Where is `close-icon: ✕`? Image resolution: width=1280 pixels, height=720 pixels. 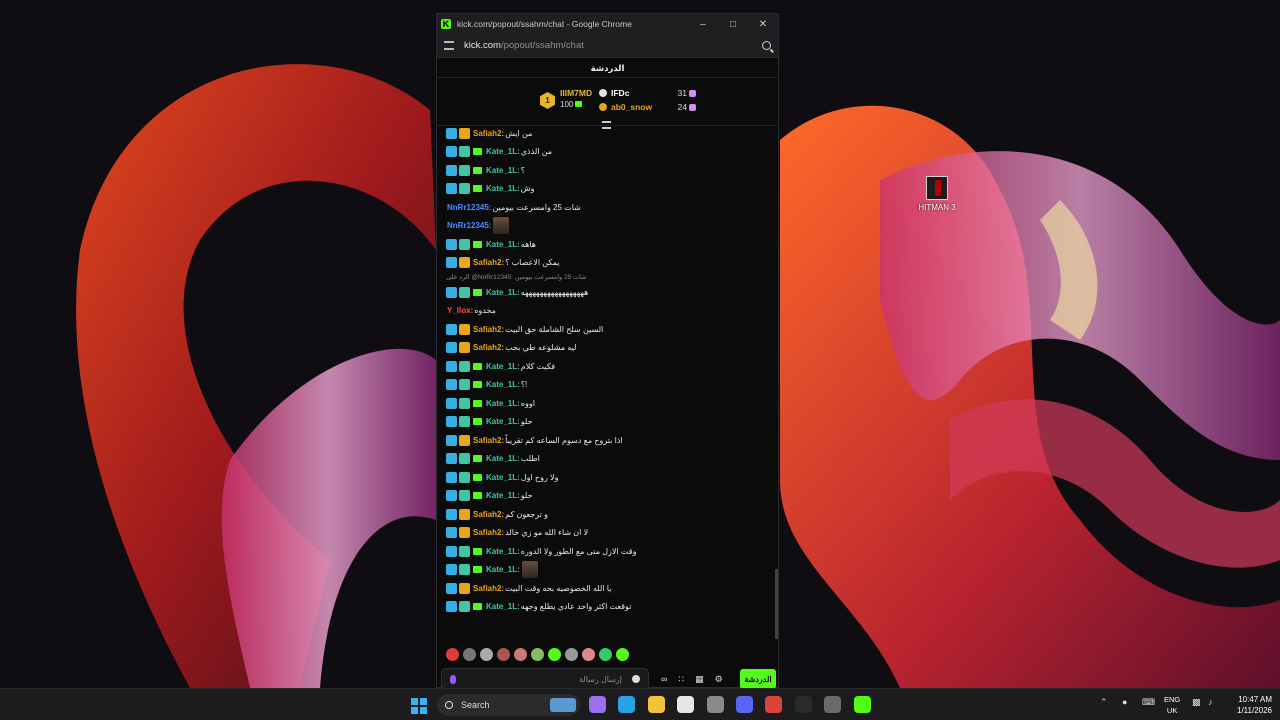 close-icon: ✕ is located at coordinates (763, 24).